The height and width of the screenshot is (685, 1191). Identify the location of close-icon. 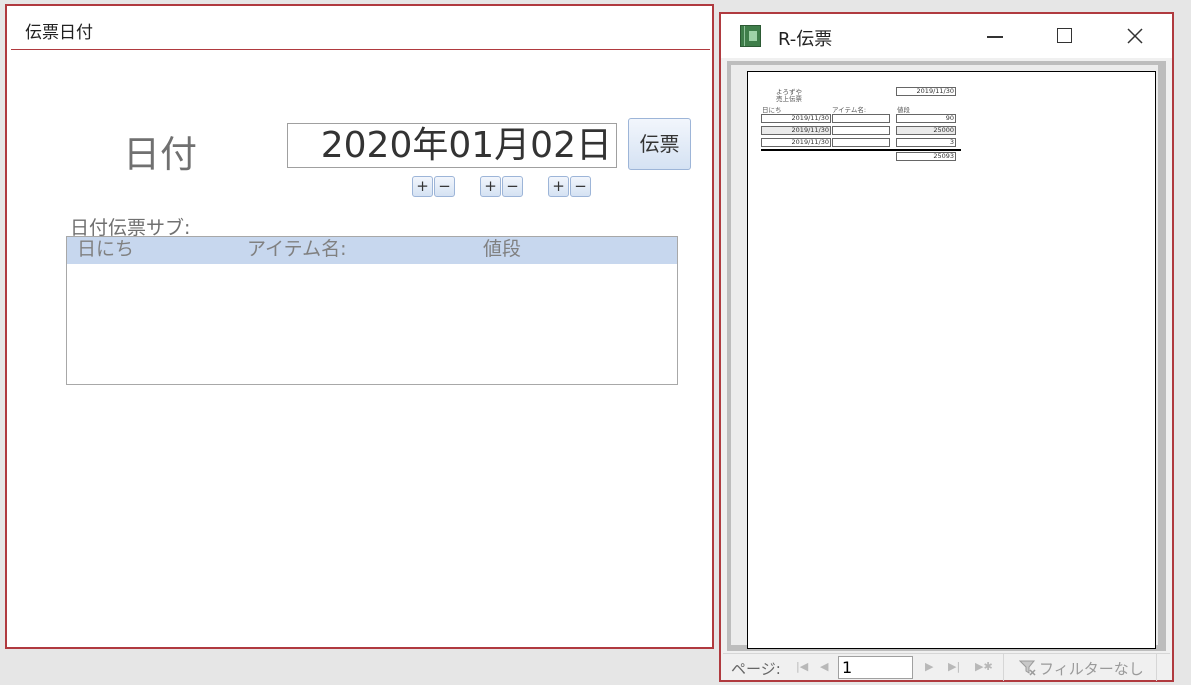
(1135, 36).